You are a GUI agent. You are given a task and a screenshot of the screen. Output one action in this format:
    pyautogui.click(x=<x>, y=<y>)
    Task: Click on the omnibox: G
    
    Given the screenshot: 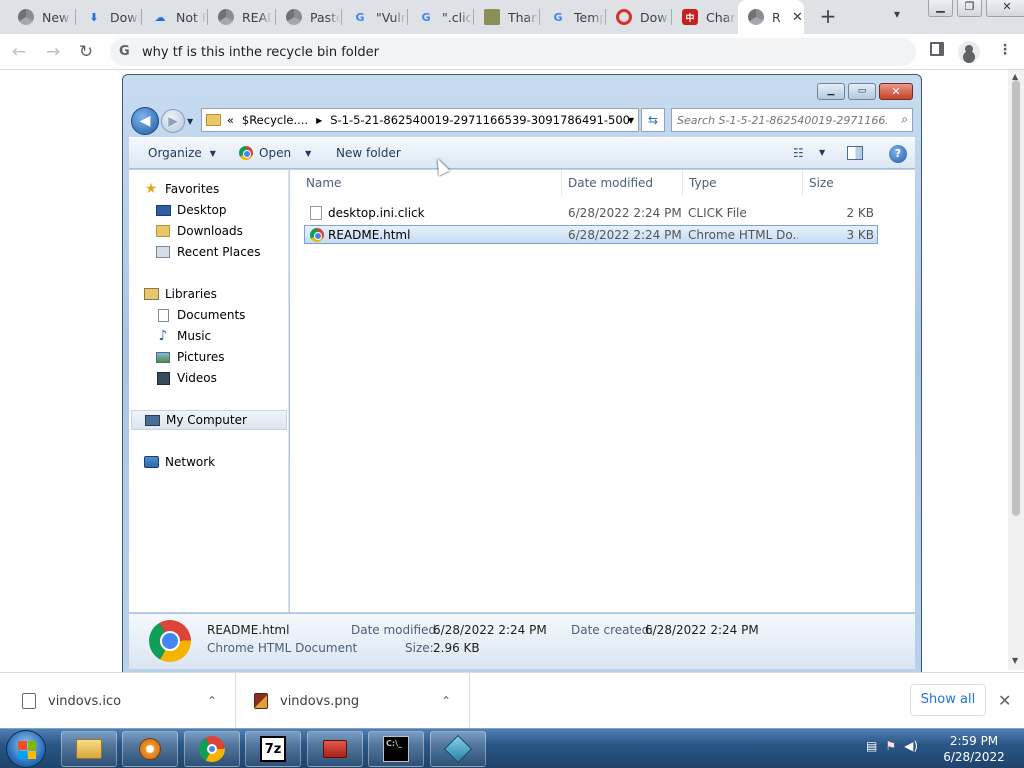 What is the action you would take?
    pyautogui.click(x=513, y=52)
    